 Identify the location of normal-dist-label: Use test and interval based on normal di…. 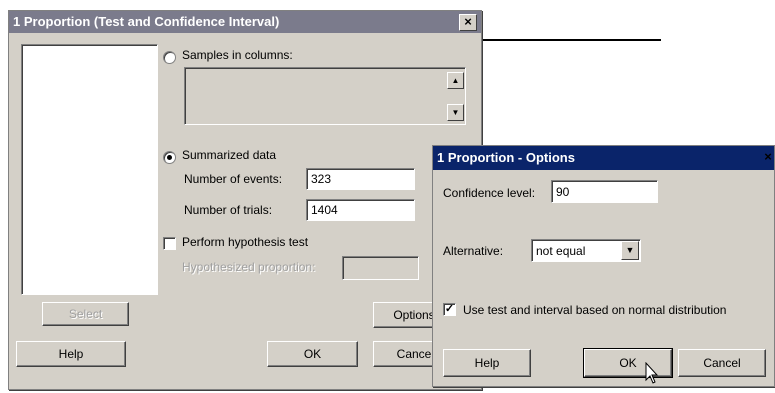
(595, 310).